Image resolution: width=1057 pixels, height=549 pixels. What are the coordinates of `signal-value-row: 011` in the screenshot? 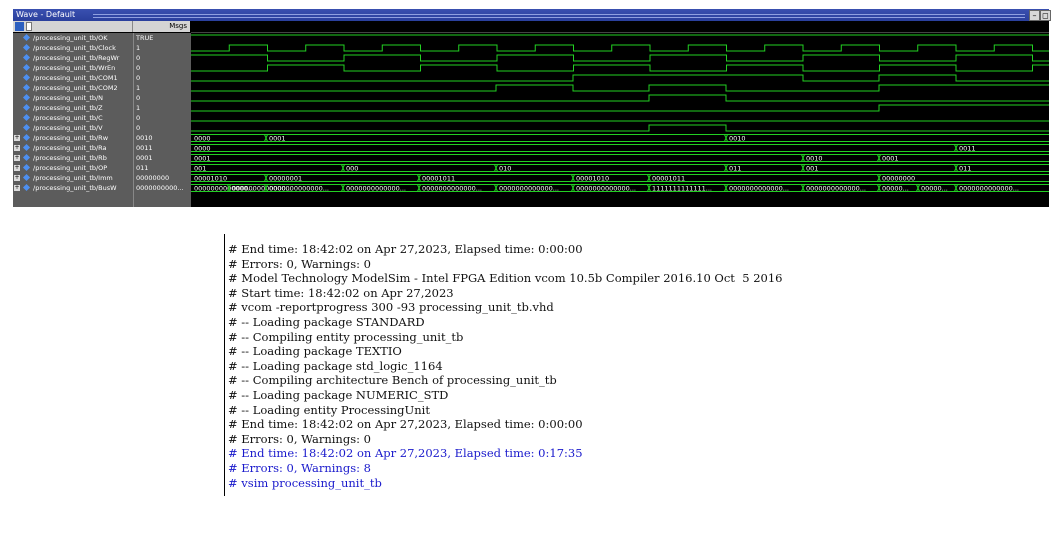 It's located at (162, 168).